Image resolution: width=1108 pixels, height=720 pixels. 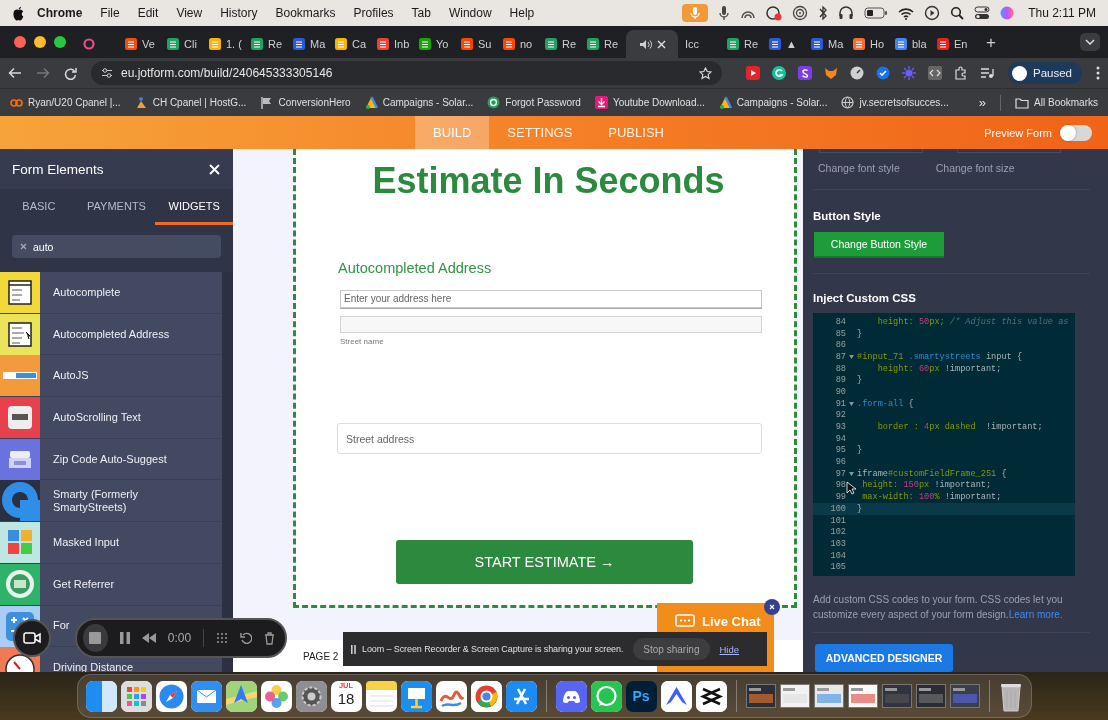 What do you see at coordinates (107, 73) in the screenshot?
I see `site-settings-icon` at bounding box center [107, 73].